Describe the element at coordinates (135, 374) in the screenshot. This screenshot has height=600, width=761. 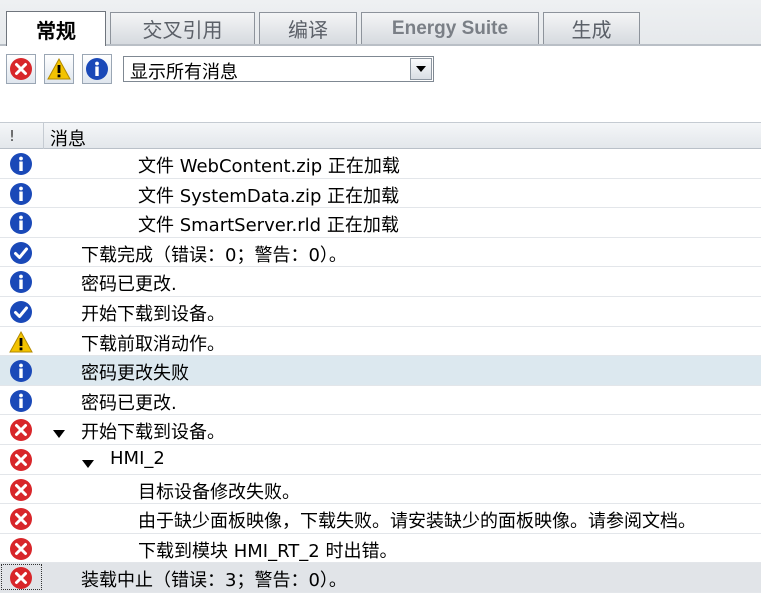
I see `message-text: 密码更改失败` at that location.